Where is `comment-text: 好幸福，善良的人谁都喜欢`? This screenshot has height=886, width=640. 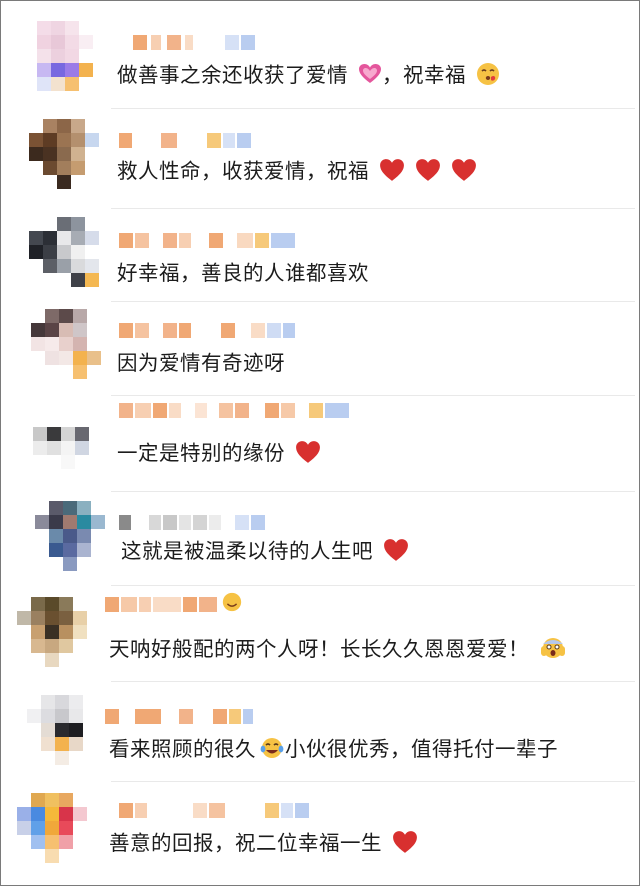 comment-text: 好幸福，善良的人谁都喜欢 is located at coordinates (243, 273).